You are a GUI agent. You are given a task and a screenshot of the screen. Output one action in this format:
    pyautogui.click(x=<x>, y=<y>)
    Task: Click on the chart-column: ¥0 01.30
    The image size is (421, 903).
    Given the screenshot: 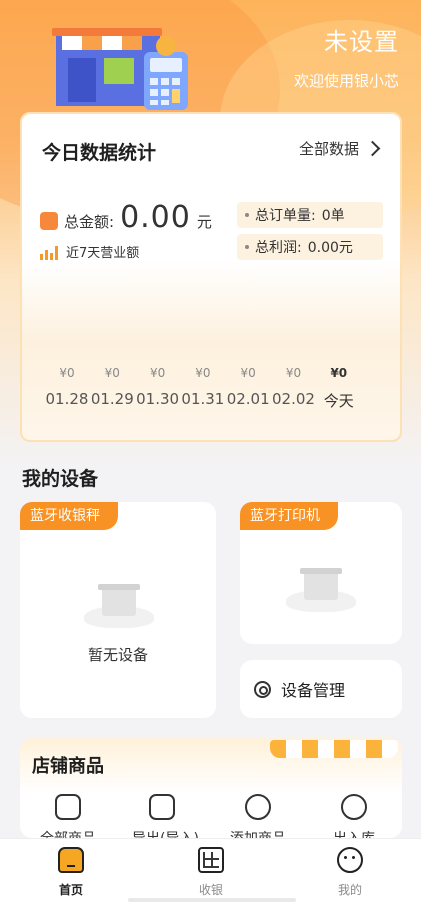 What is the action you would take?
    pyautogui.click(x=158, y=387)
    